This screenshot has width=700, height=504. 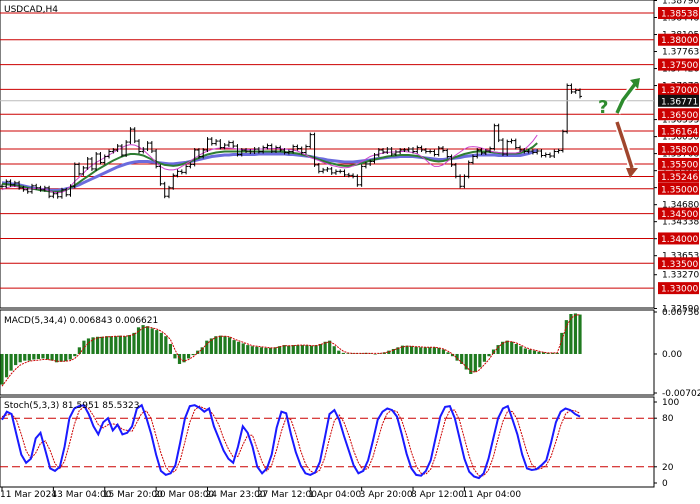 I want to click on level-tag-label: 1.33500, so click(x=679, y=265).